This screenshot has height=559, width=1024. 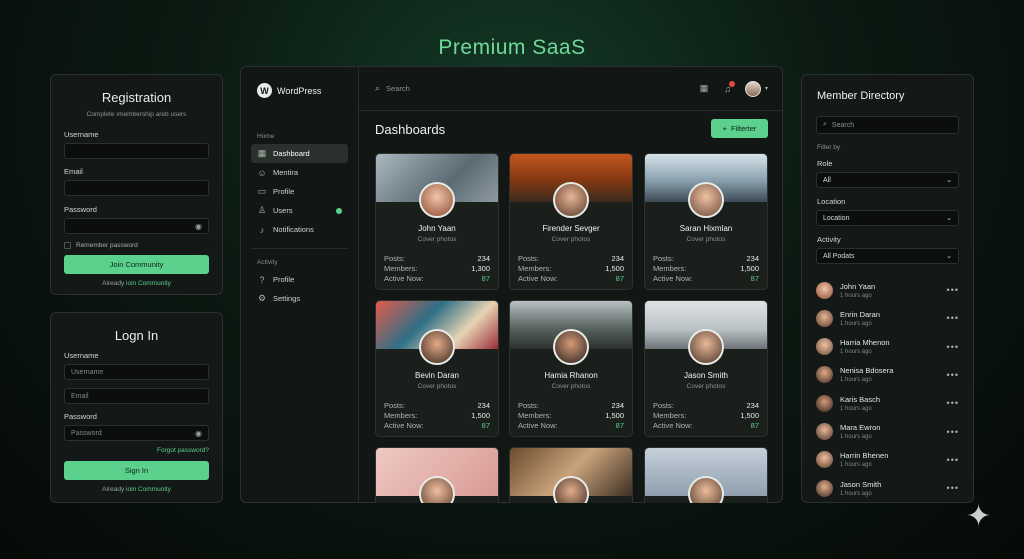 I want to click on remember-label: Remember password, so click(x=107, y=245).